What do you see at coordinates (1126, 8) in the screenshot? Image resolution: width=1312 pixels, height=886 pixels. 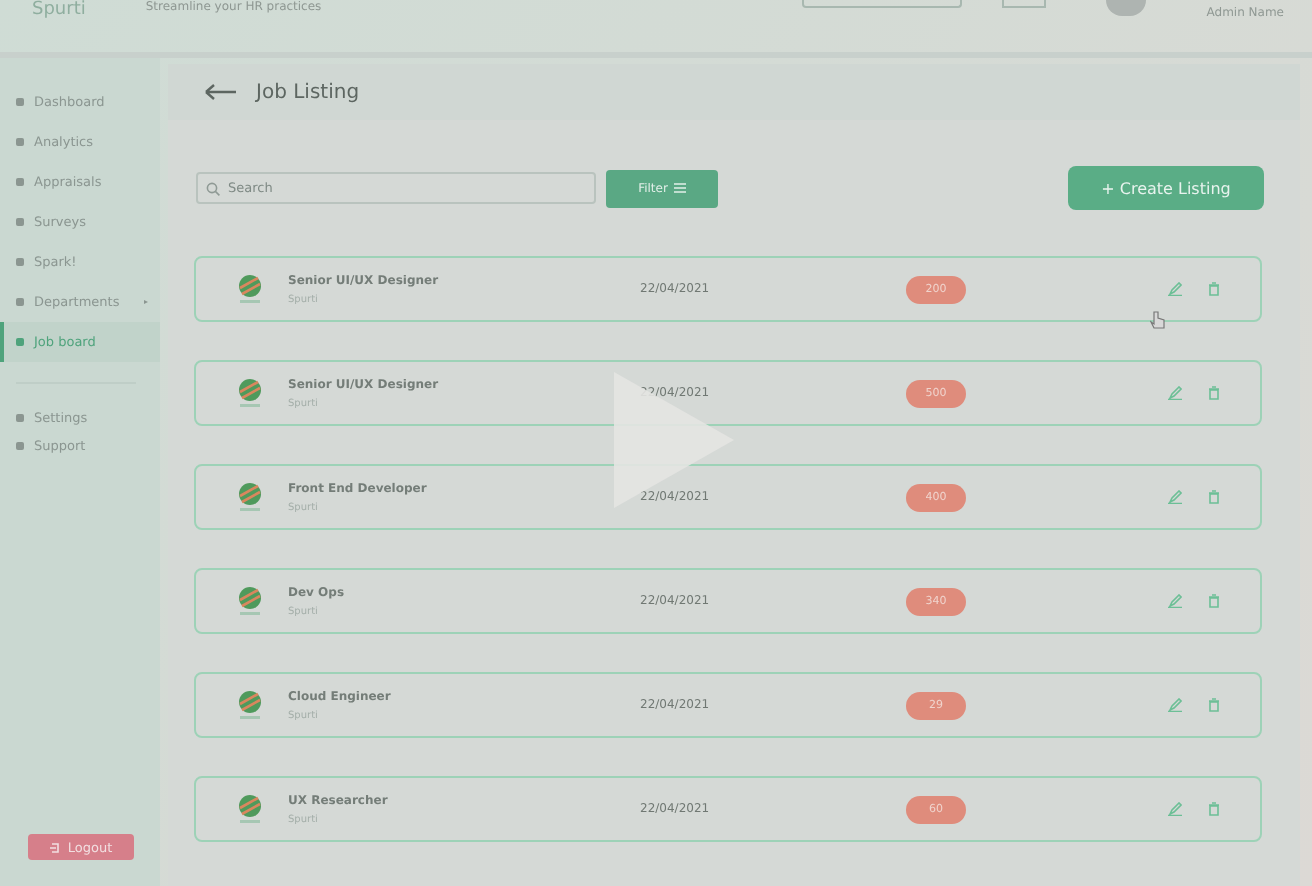 I see `avatar` at bounding box center [1126, 8].